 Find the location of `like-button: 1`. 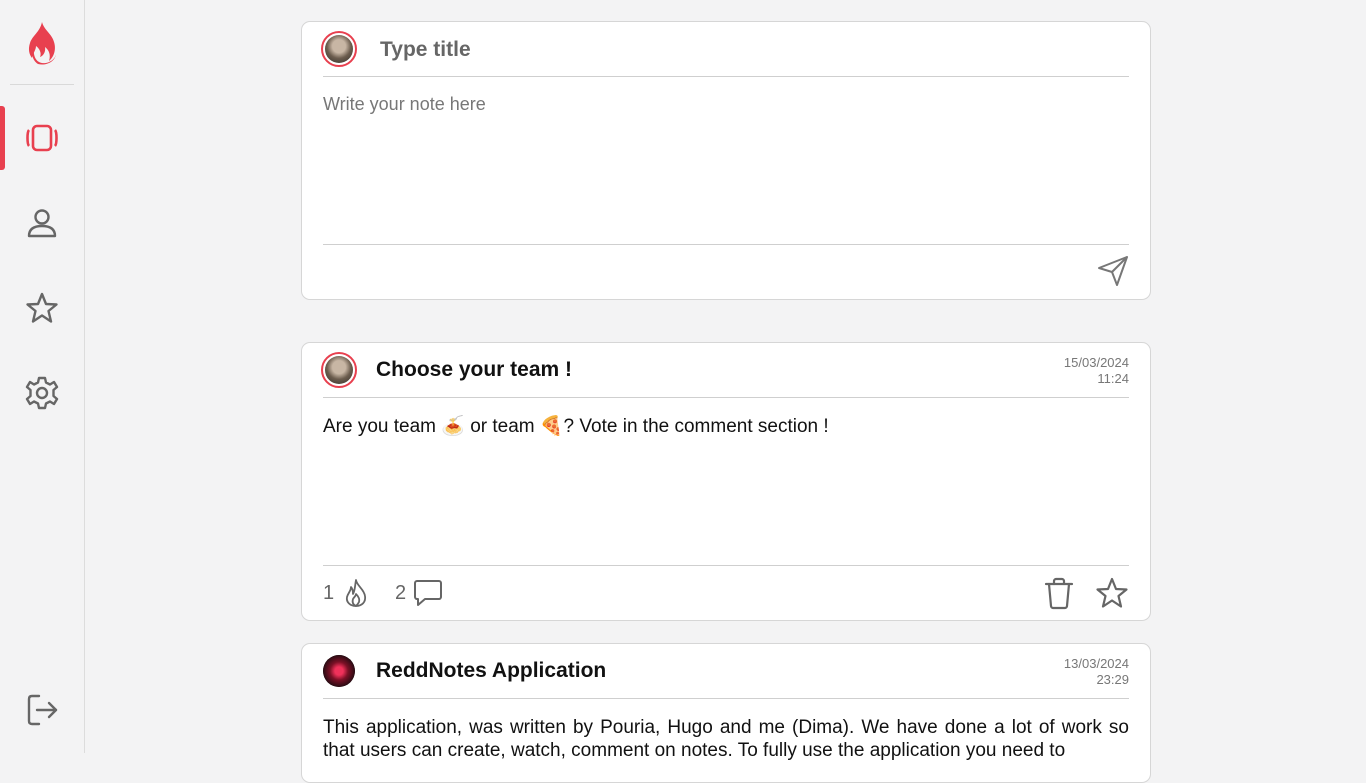

like-button: 1 is located at coordinates (347, 593).